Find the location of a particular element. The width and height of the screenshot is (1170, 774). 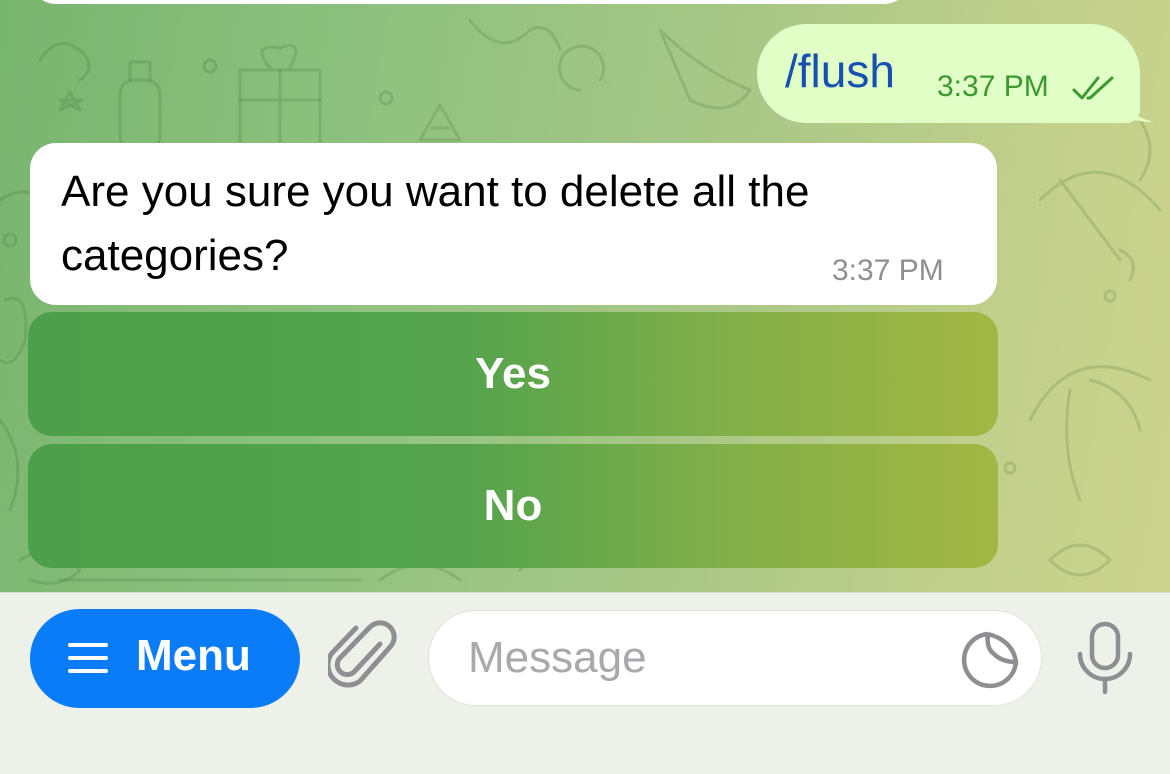

paperclip-icon is located at coordinates (363, 656).